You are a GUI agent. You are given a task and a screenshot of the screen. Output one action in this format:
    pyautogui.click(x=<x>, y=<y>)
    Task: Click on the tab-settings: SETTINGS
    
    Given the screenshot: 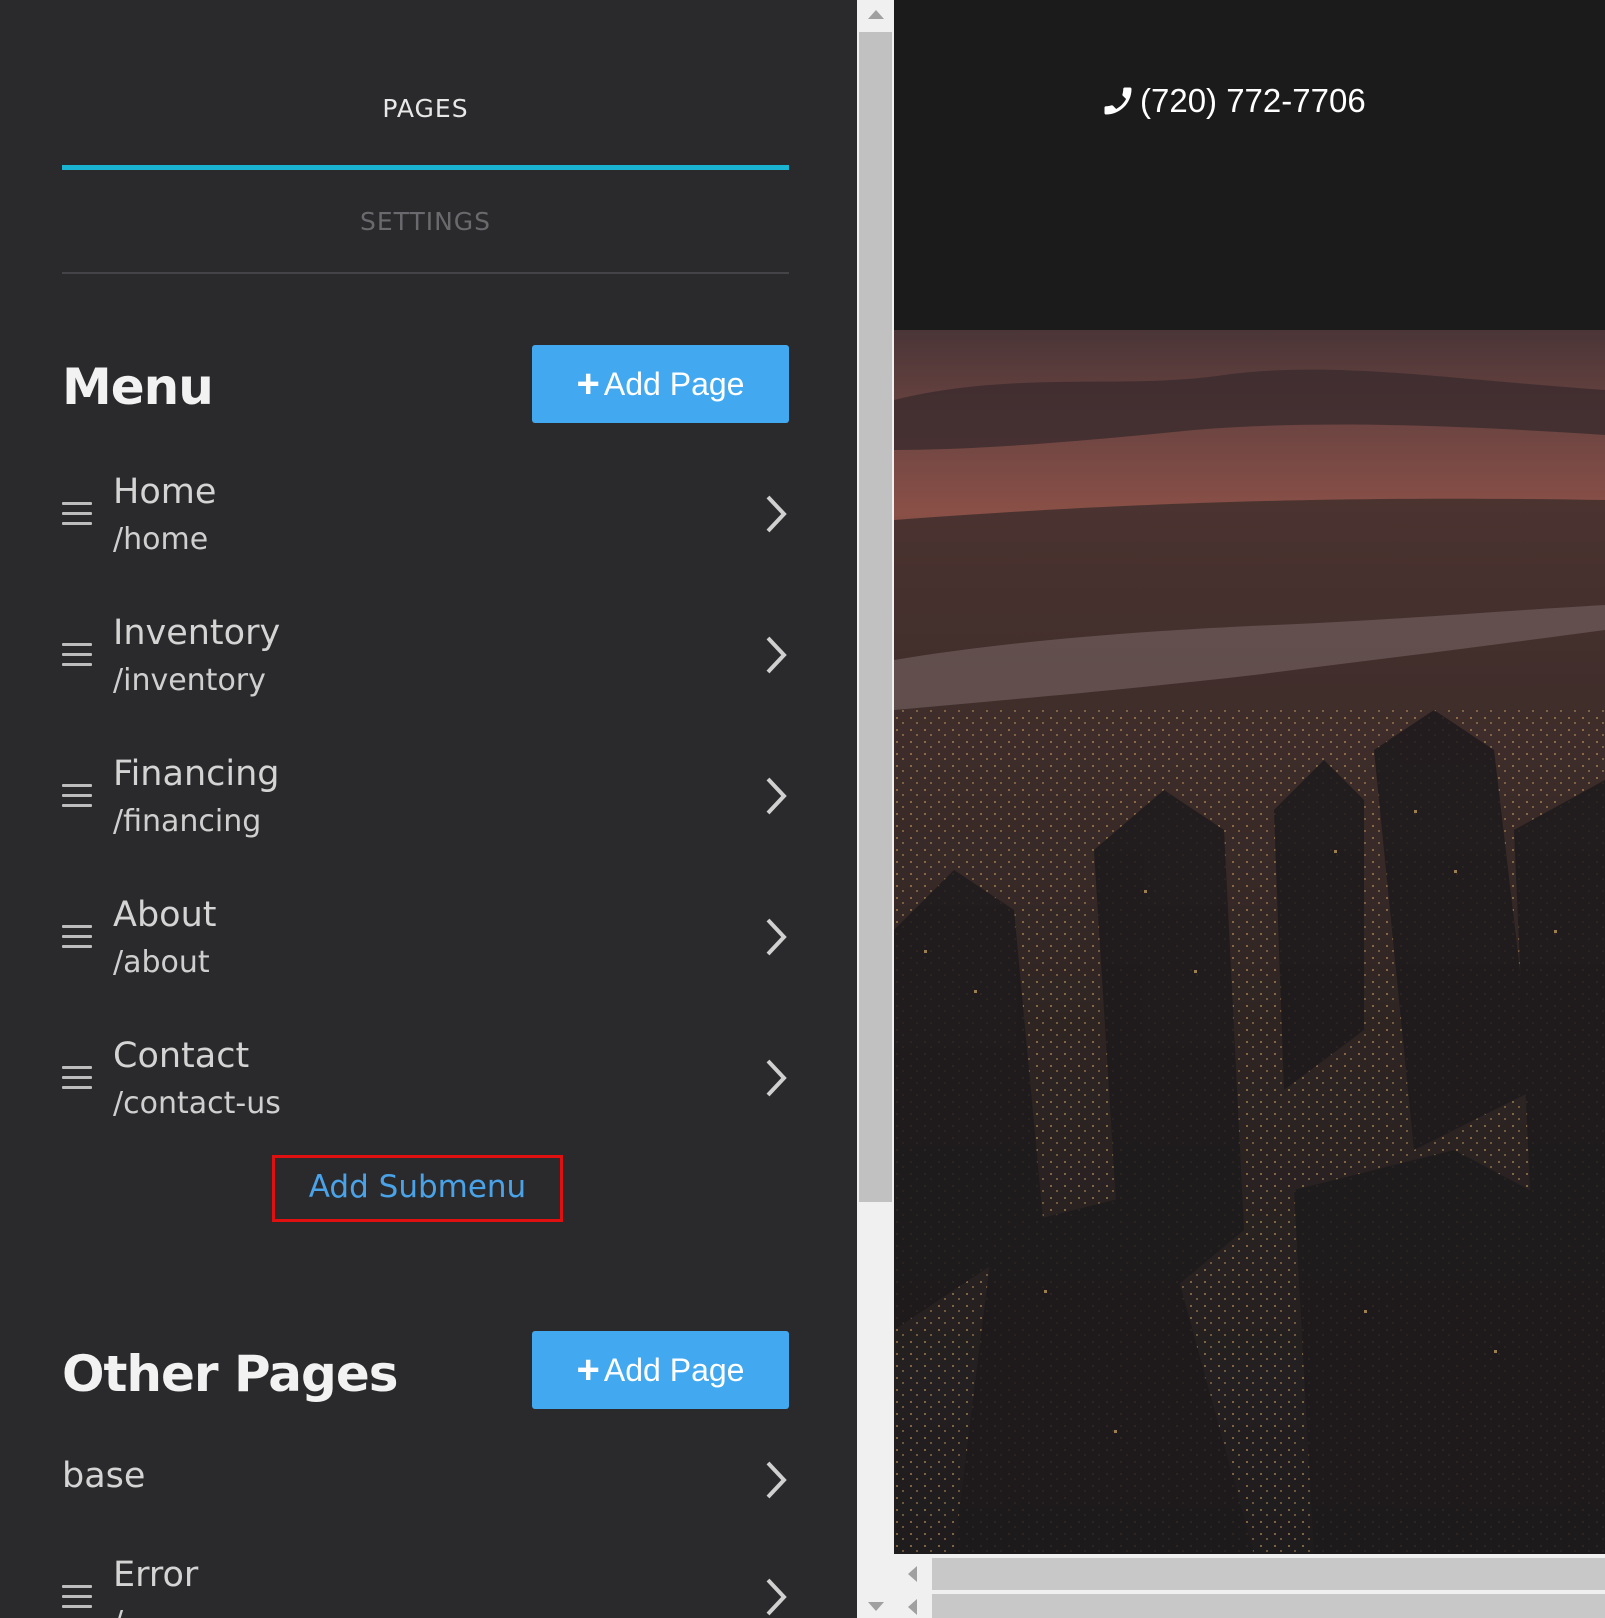 What is the action you would take?
    pyautogui.click(x=425, y=221)
    